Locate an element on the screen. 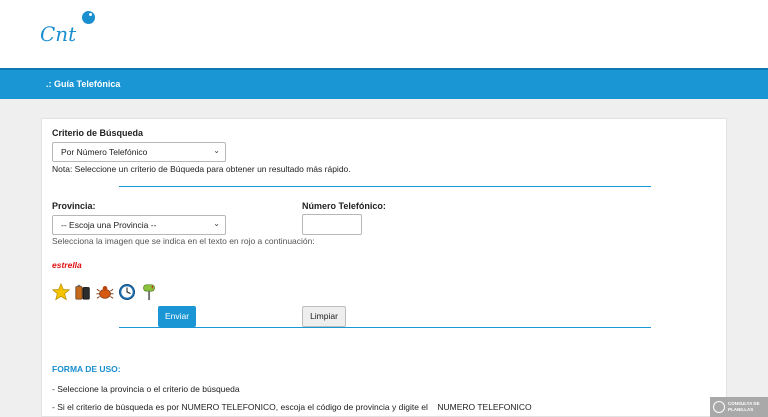 The image size is (768, 417). logo-text: Cnt is located at coordinates (58, 34).